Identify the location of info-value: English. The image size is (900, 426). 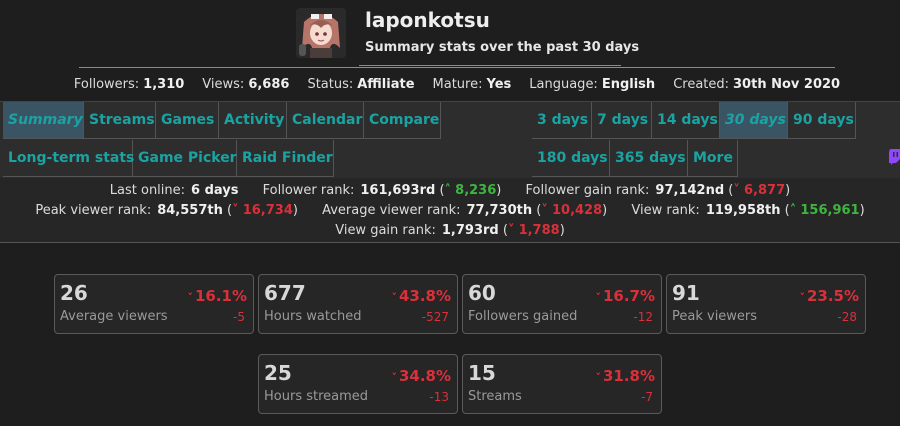
(628, 84).